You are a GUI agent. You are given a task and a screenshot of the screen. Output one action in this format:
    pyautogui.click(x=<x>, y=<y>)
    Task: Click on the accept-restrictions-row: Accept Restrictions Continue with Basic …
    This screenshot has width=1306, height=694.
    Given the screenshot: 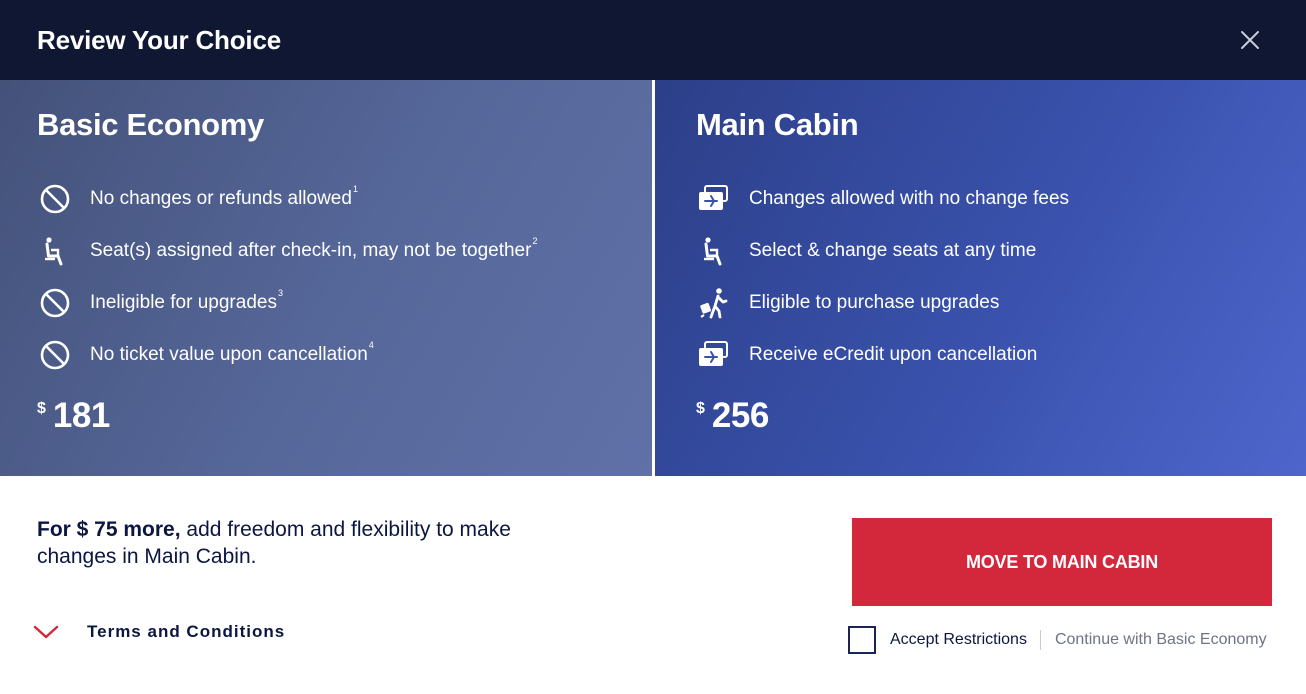 What is the action you would take?
    pyautogui.click(x=1057, y=640)
    